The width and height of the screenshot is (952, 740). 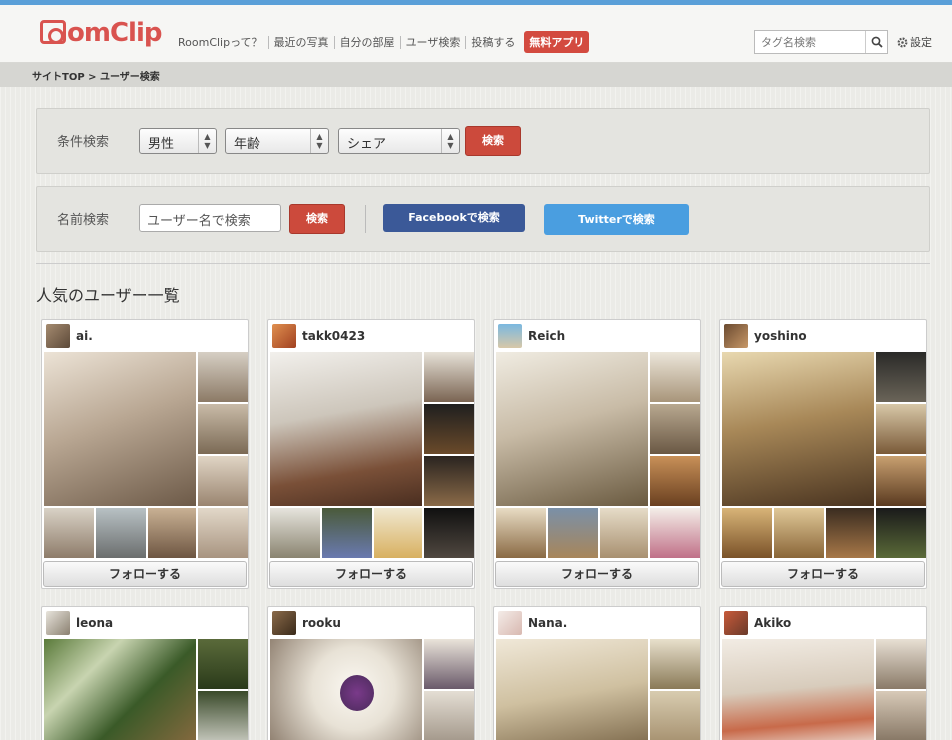 What do you see at coordinates (876, 42) in the screenshot?
I see `search-button` at bounding box center [876, 42].